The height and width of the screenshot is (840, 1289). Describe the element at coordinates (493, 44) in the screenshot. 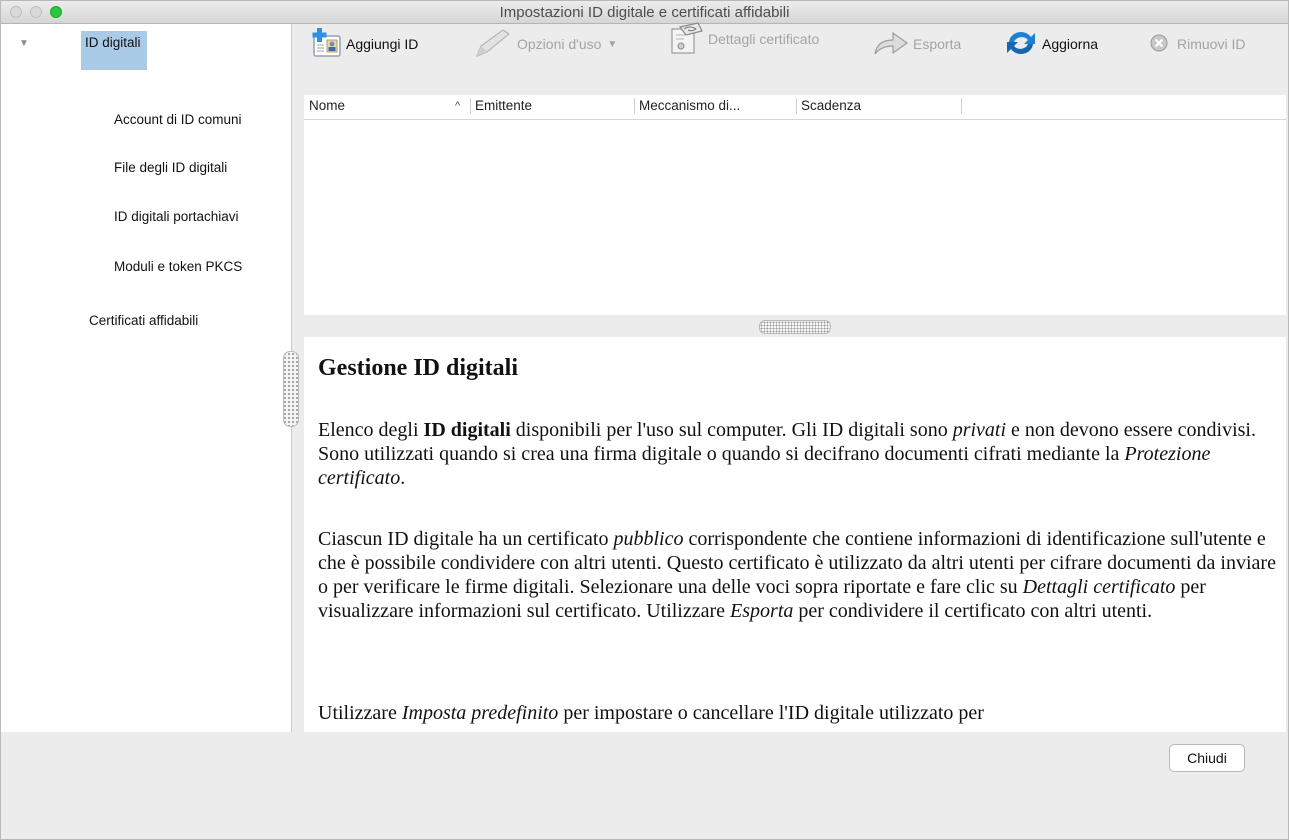

I see `pencil-icon` at that location.